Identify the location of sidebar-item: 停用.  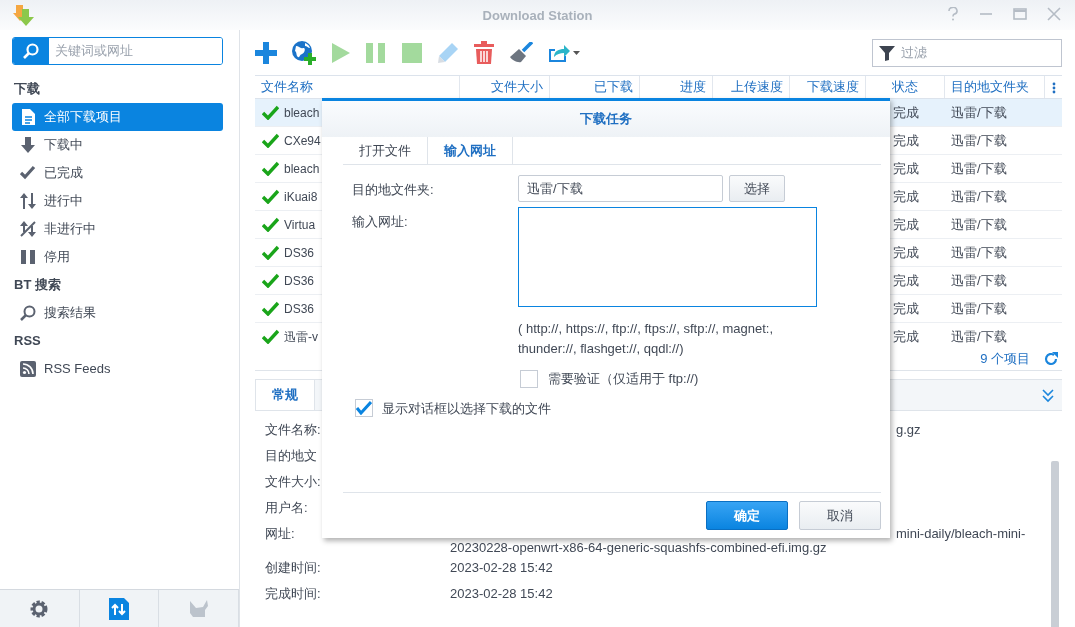
(117, 257).